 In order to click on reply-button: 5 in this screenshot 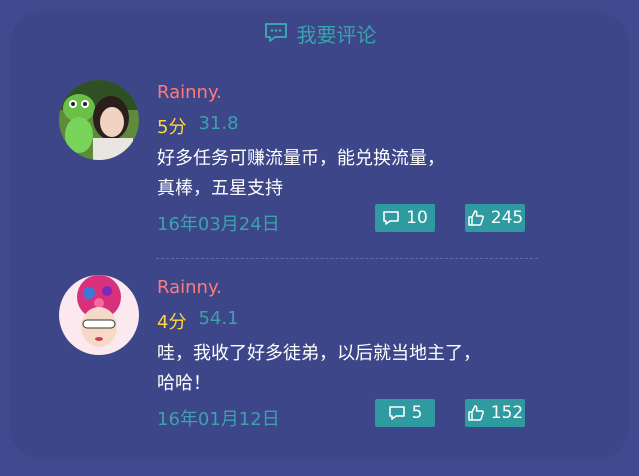, I will do `click(405, 413)`.